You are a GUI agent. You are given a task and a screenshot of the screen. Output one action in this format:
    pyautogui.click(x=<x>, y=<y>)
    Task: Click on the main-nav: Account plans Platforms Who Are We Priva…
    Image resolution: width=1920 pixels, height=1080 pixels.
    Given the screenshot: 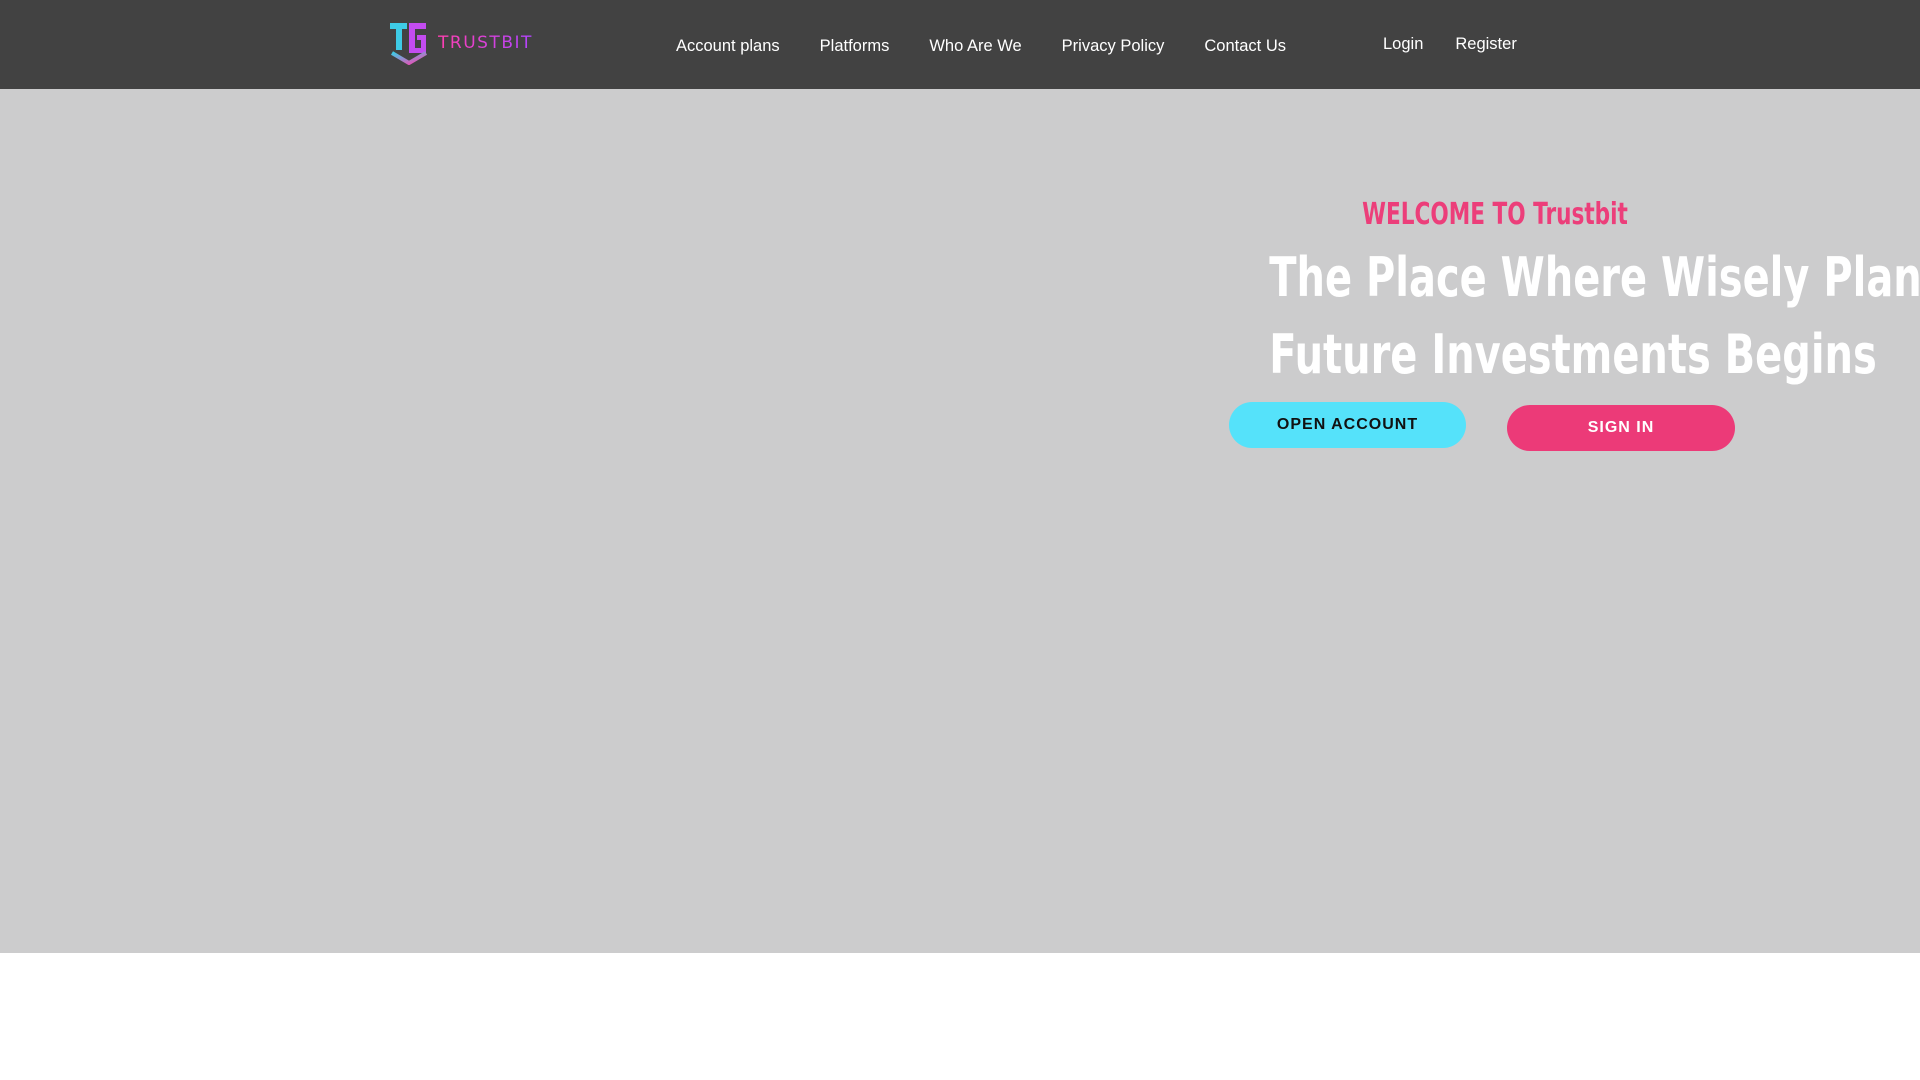 What is the action you would take?
    pyautogui.click(x=981, y=44)
    